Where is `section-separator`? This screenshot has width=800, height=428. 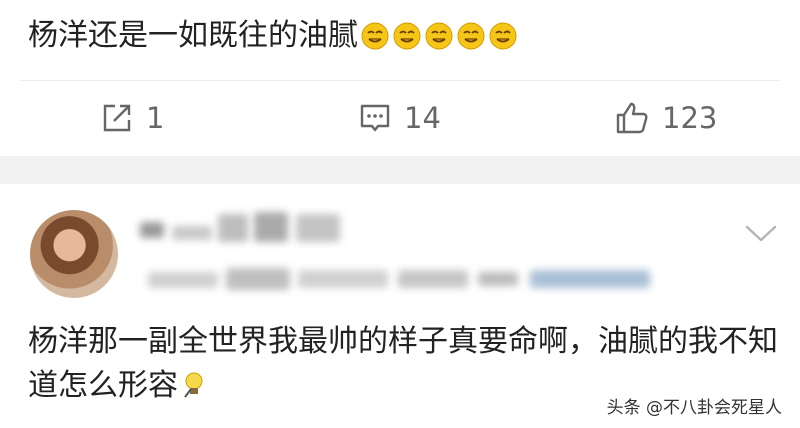
section-separator is located at coordinates (400, 170).